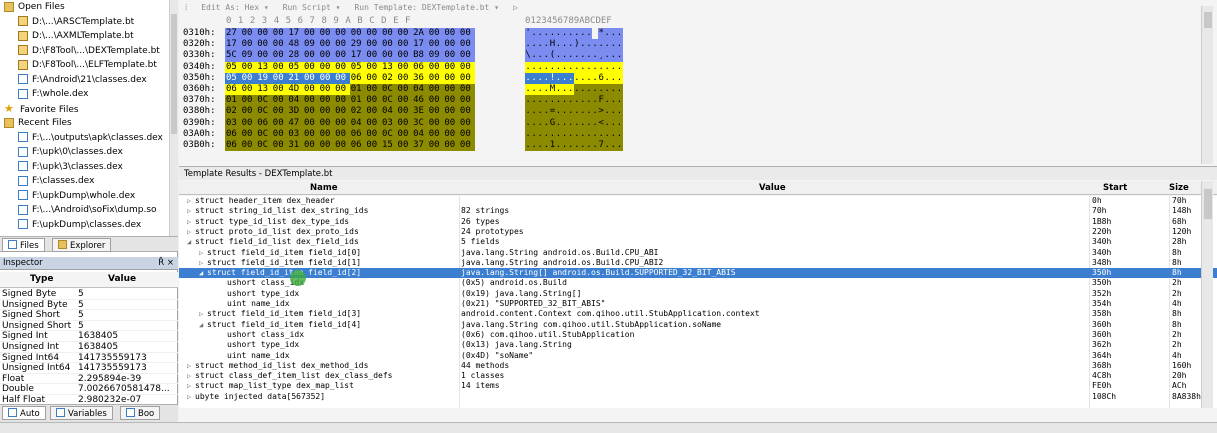  What do you see at coordinates (295, 146) in the screenshot?
I see `hex-byte: 31` at bounding box center [295, 146].